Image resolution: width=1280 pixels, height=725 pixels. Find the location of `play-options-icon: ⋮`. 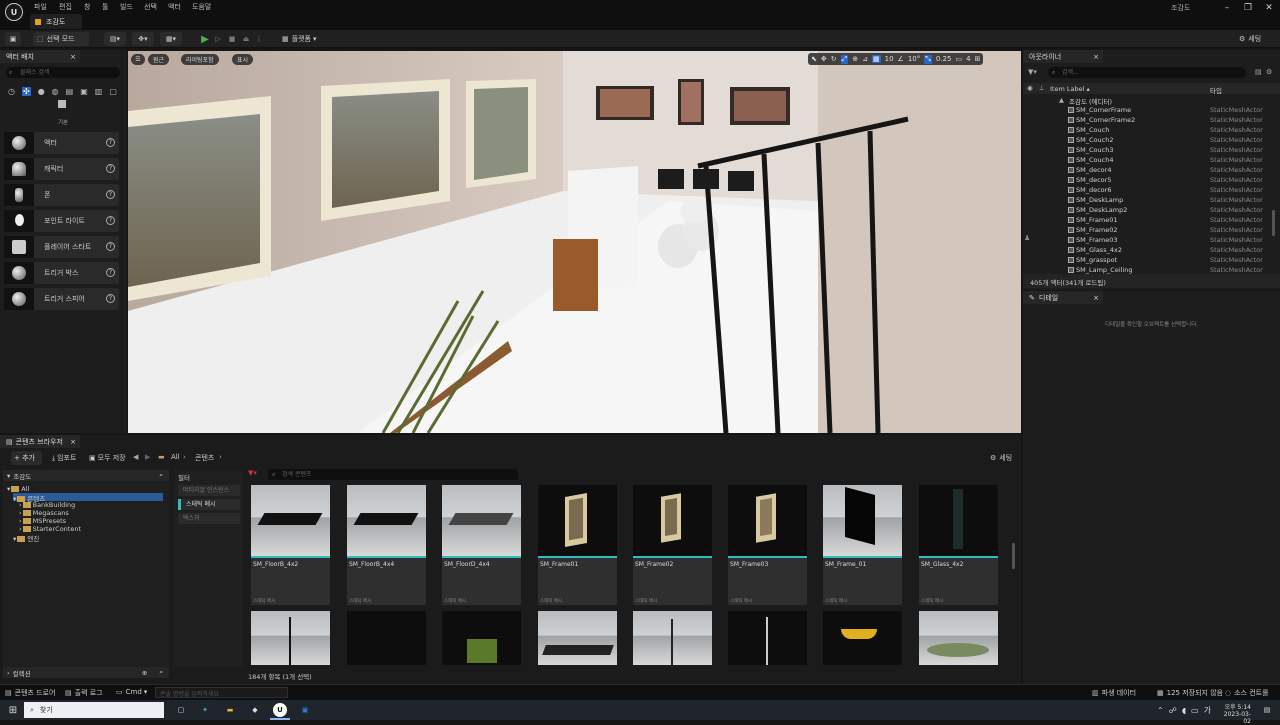

play-options-icon: ⋮ is located at coordinates (259, 39).